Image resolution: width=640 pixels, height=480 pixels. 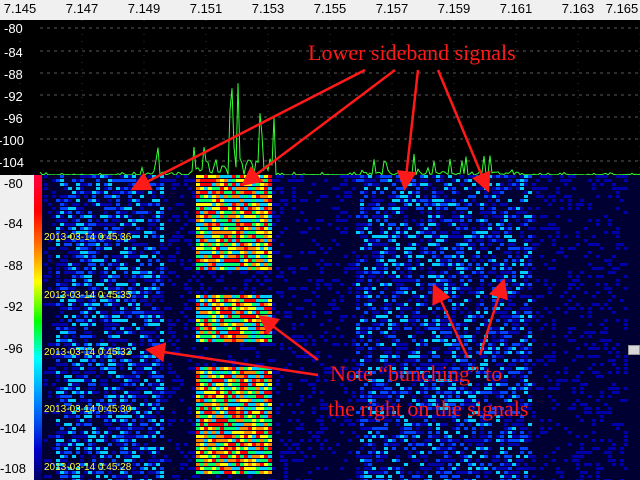 What do you see at coordinates (206, 8) in the screenshot?
I see `freq-label: 7.151` at bounding box center [206, 8].